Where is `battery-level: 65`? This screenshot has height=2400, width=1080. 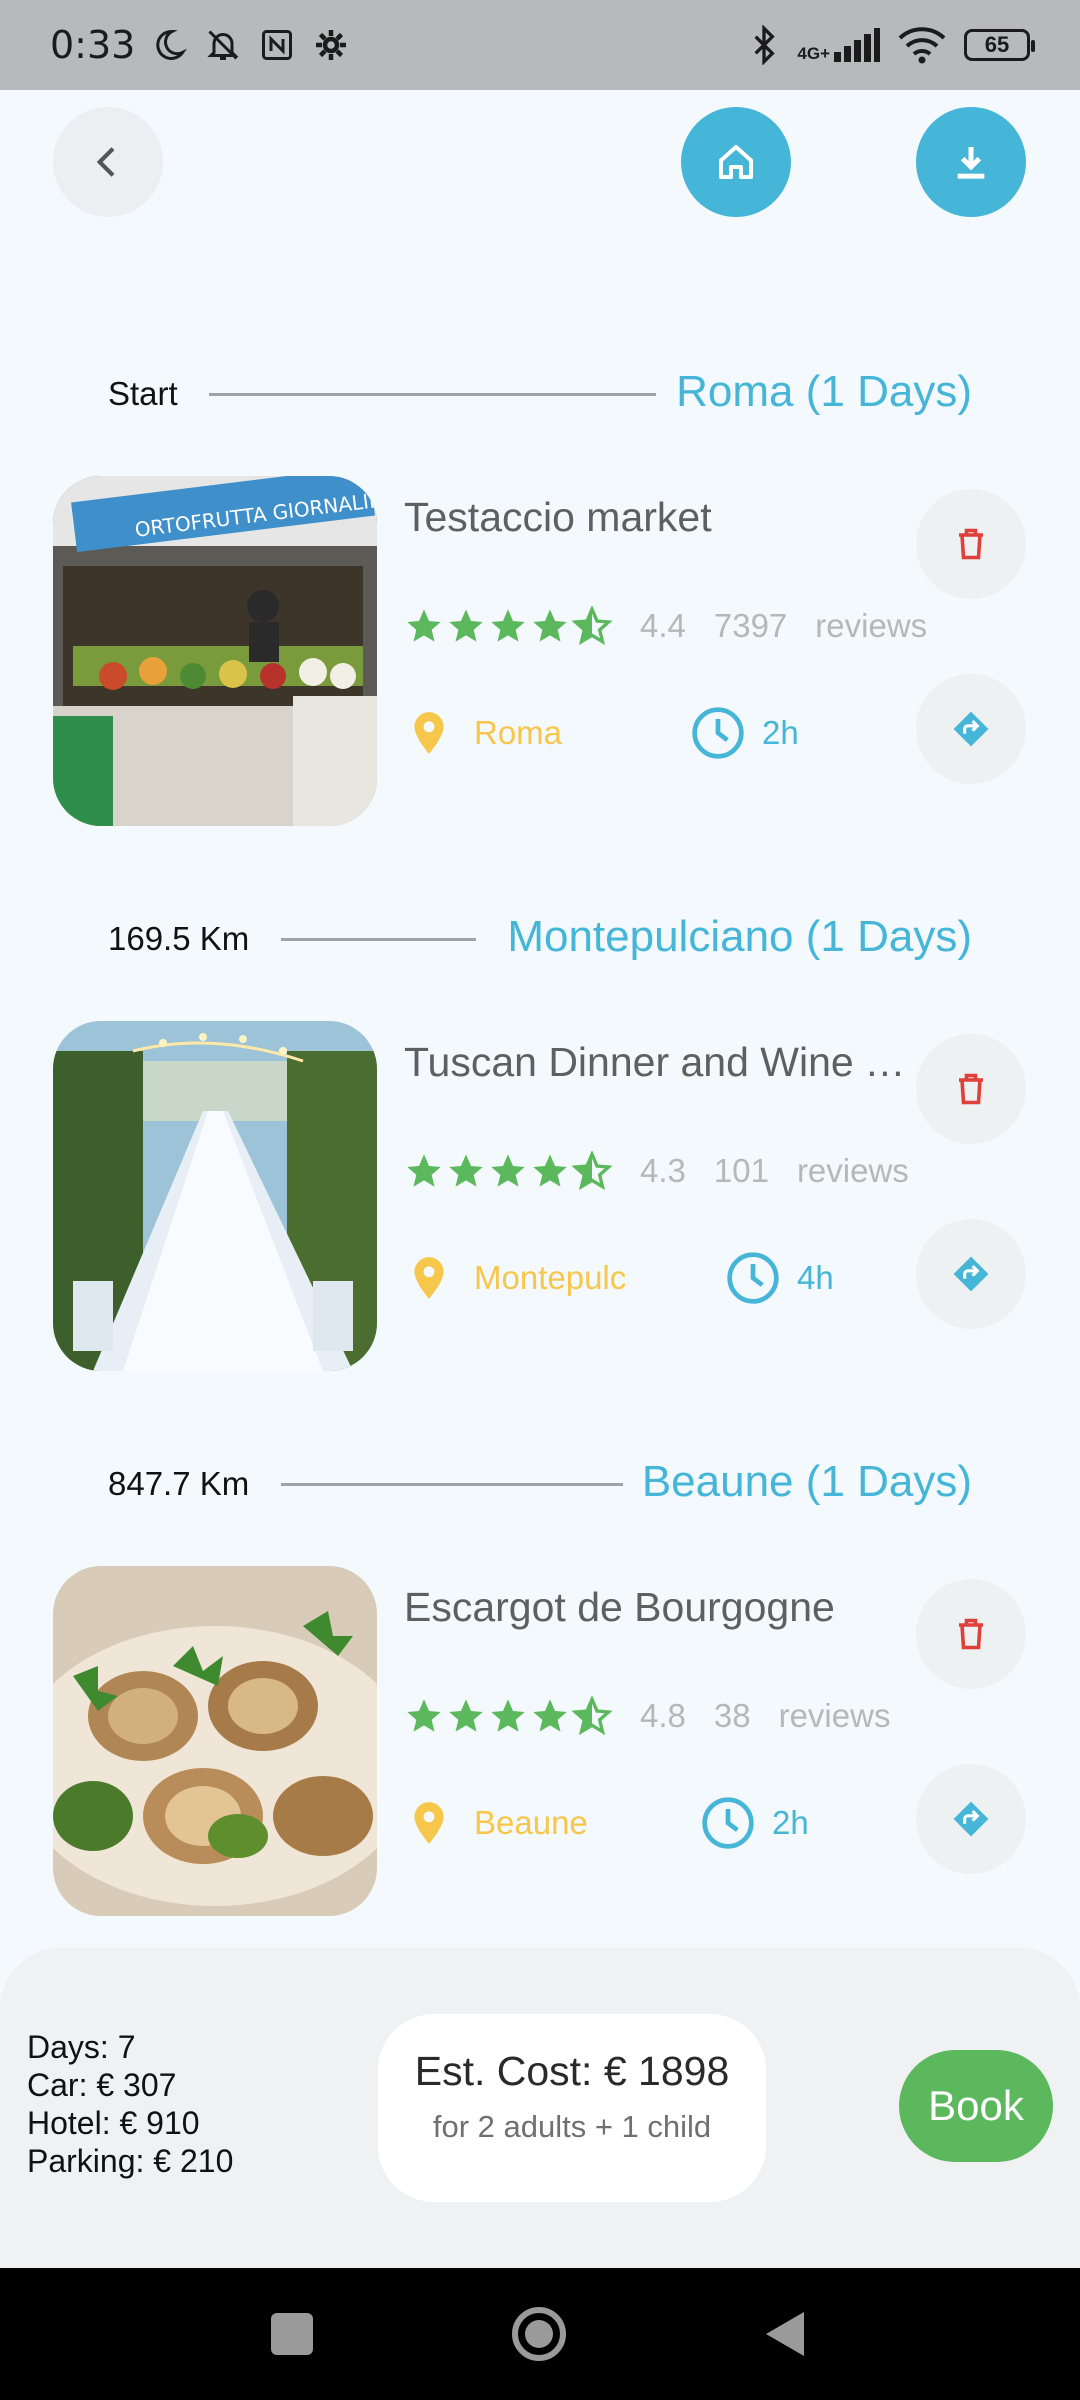 battery-level: 65 is located at coordinates (997, 44).